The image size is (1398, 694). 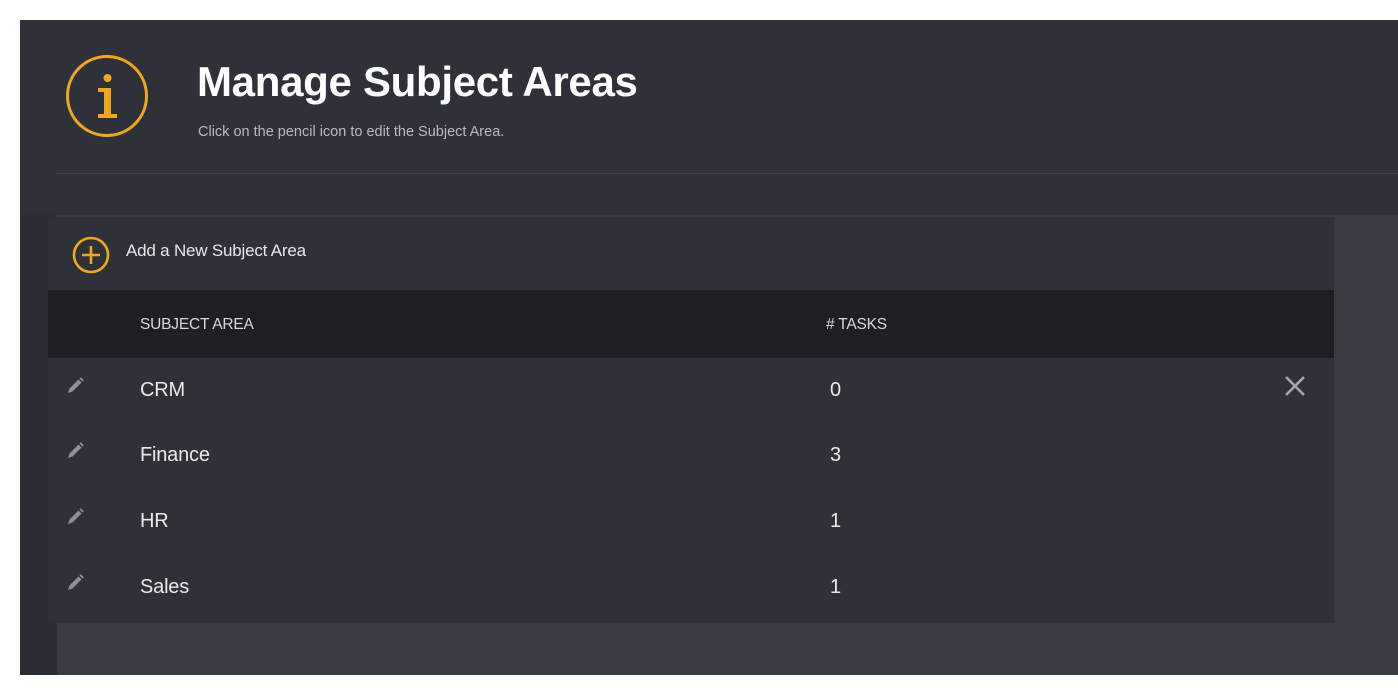 I want to click on table-row: HR 1, so click(x=691, y=521).